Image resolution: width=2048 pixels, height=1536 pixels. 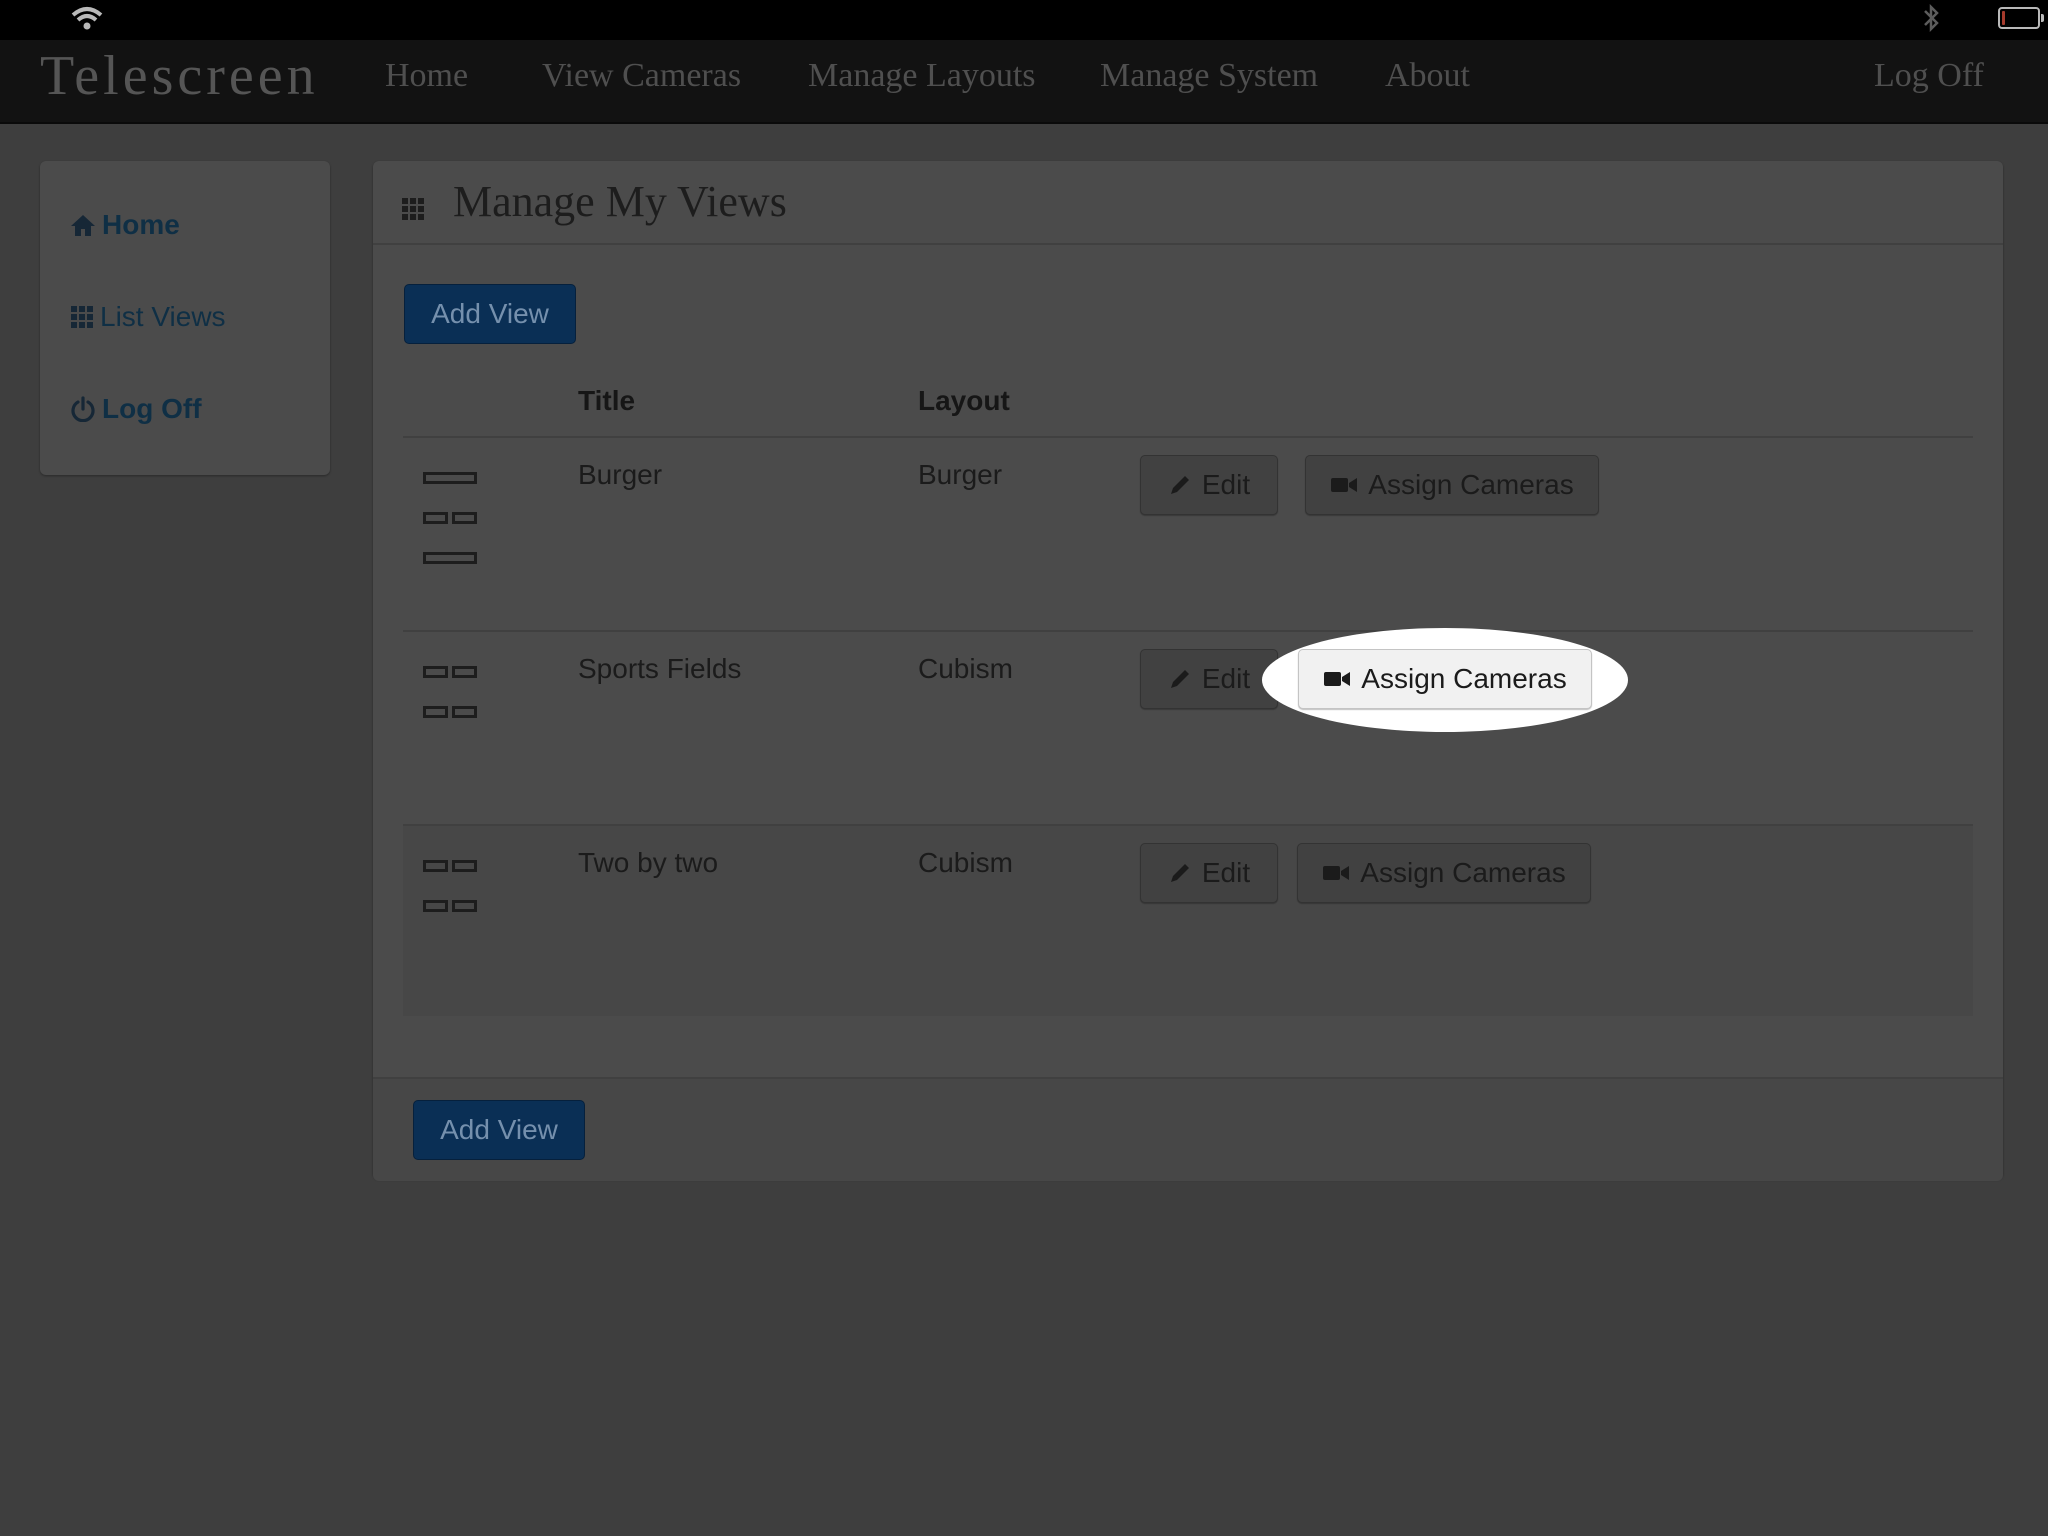 What do you see at coordinates (1188, 534) in the screenshot?
I see `table-row: Burger Burger Edit Assign Cameras` at bounding box center [1188, 534].